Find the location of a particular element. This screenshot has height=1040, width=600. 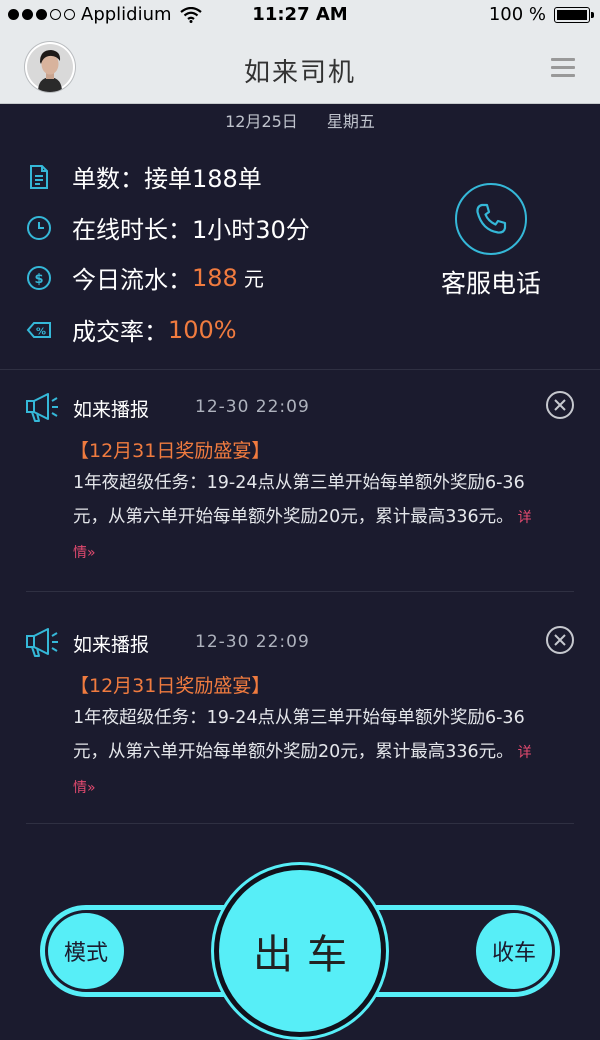

service-phone-label: 客服电话 is located at coordinates (491, 282).